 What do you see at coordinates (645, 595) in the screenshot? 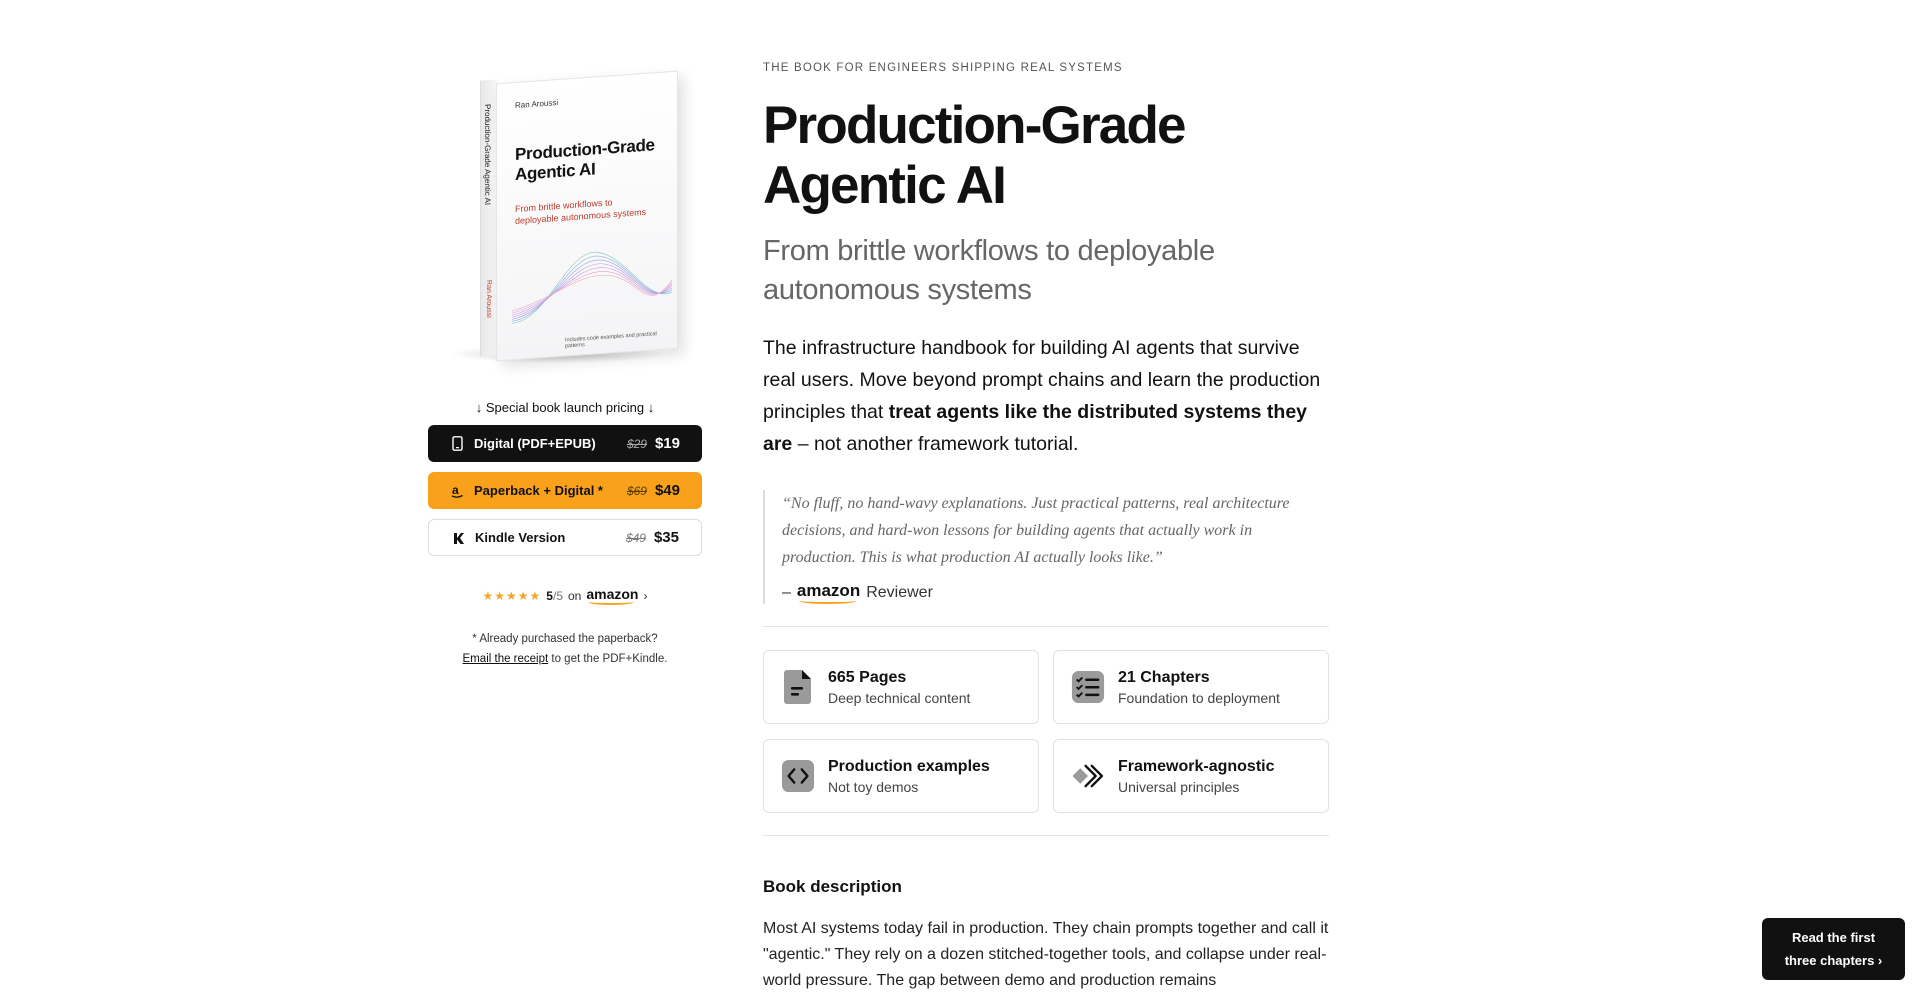
I see `chevron-right-icon: ›` at bounding box center [645, 595].